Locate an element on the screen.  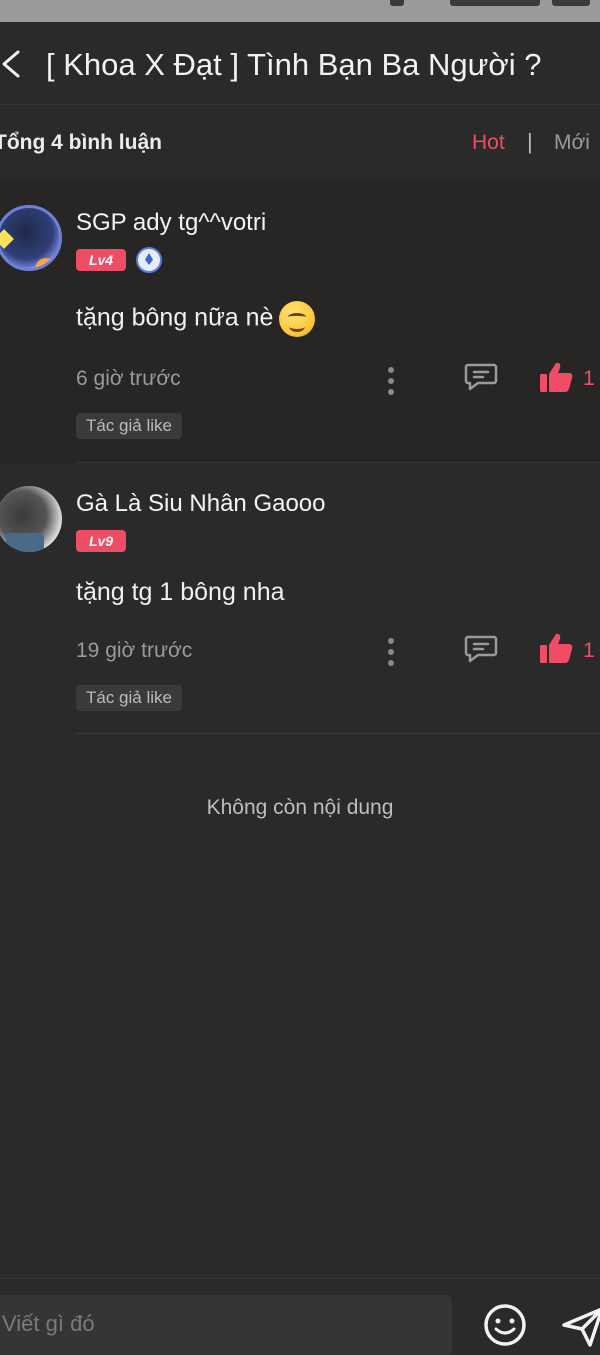
comment-username: SGP ady tg^^votri is located at coordinates (171, 223).